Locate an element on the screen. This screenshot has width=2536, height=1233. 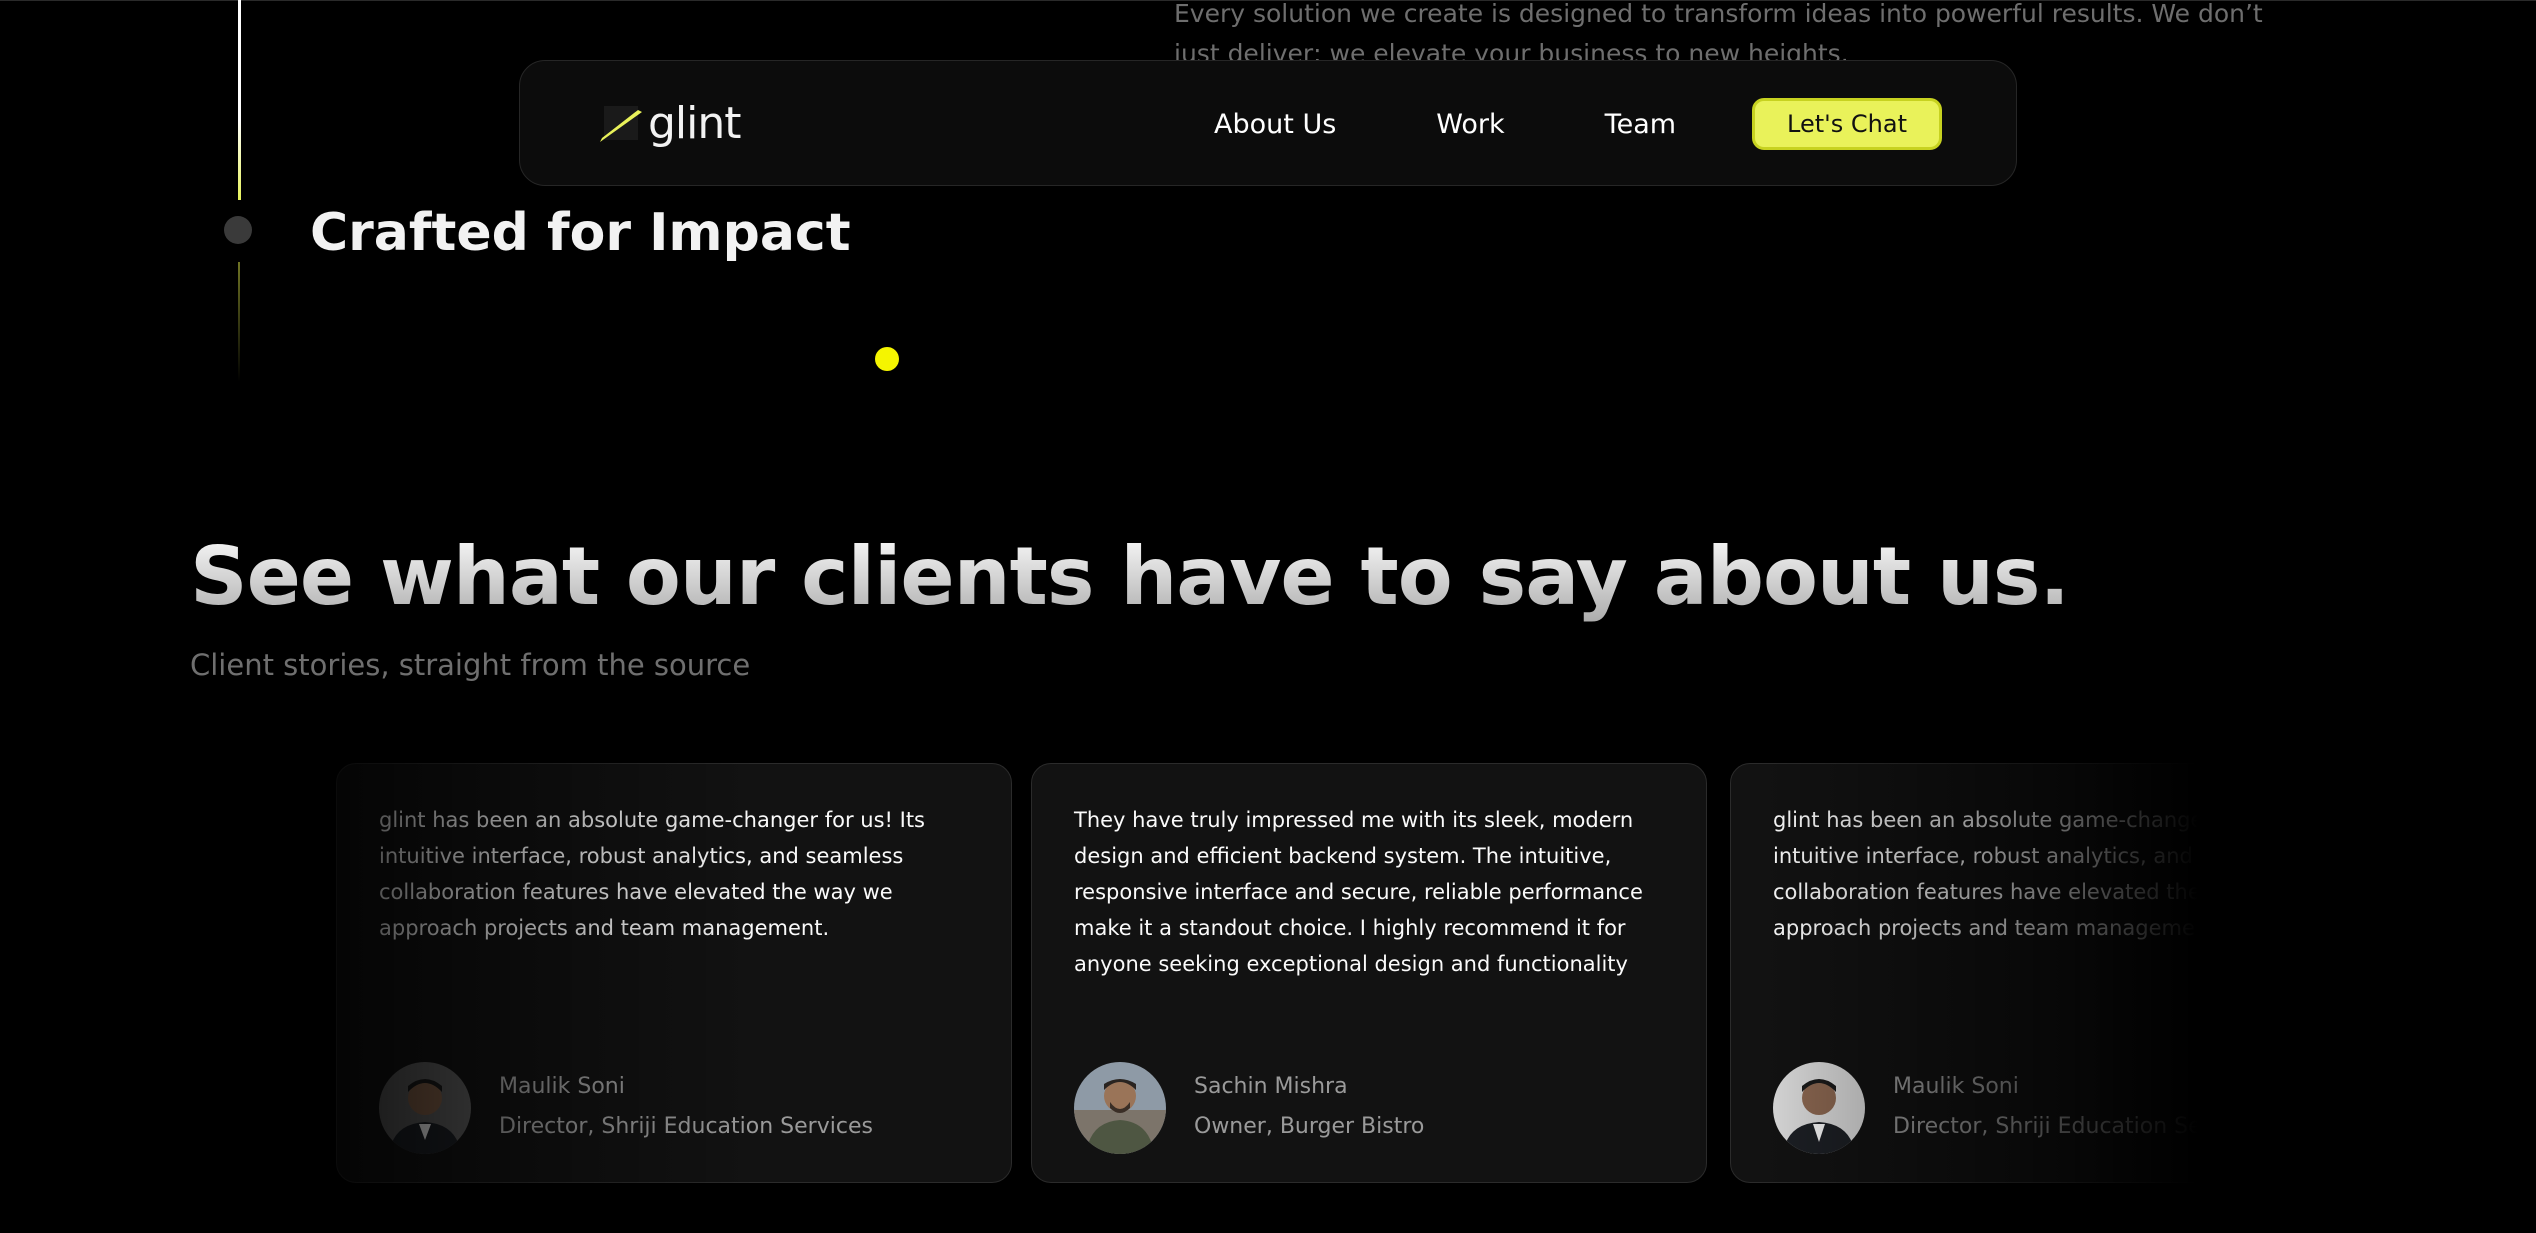
logo-text: glint is located at coordinates (695, 123).